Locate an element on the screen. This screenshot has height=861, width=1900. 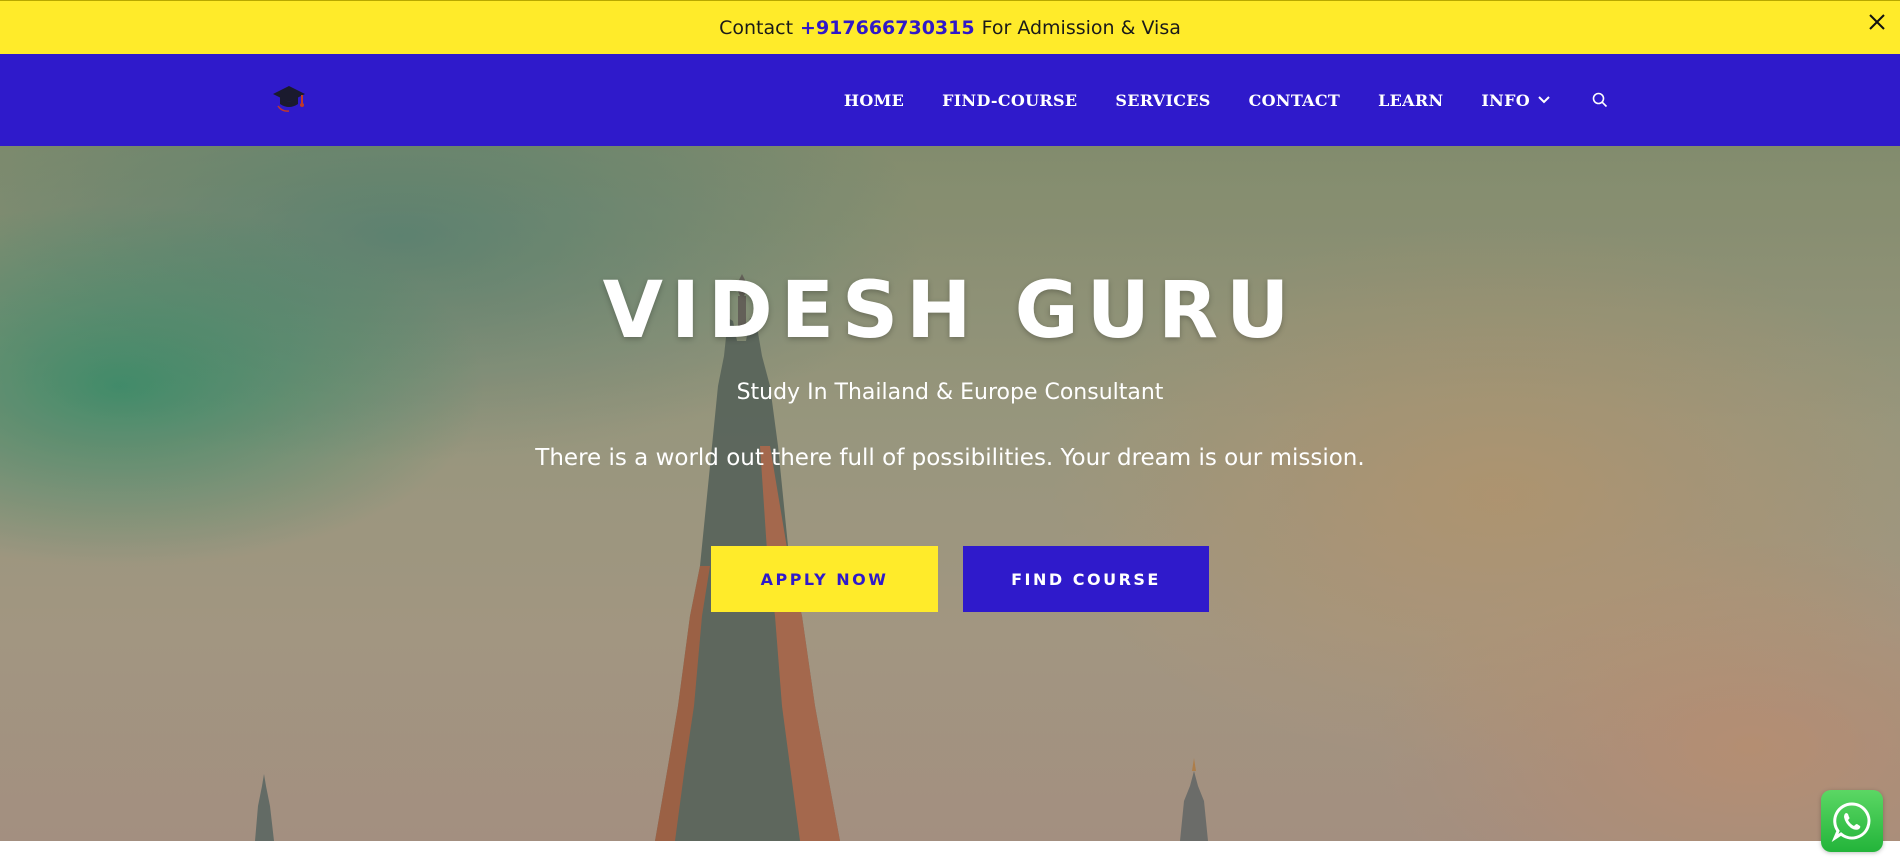
nav-item-home: HOME is located at coordinates (874, 100).